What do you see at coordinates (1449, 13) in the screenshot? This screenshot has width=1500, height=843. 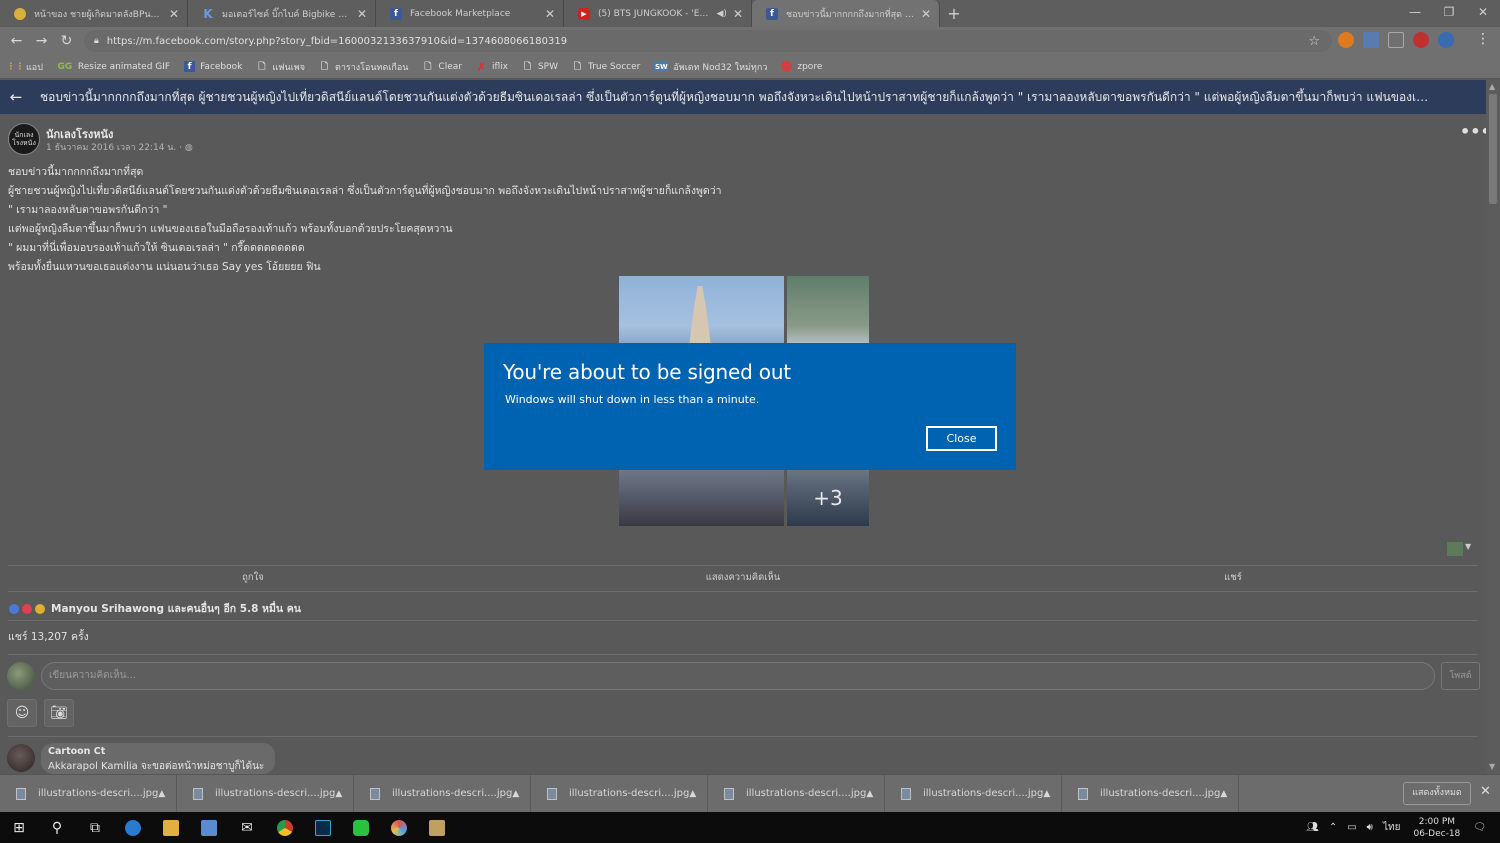 I see `maximize-icon: ❐` at bounding box center [1449, 13].